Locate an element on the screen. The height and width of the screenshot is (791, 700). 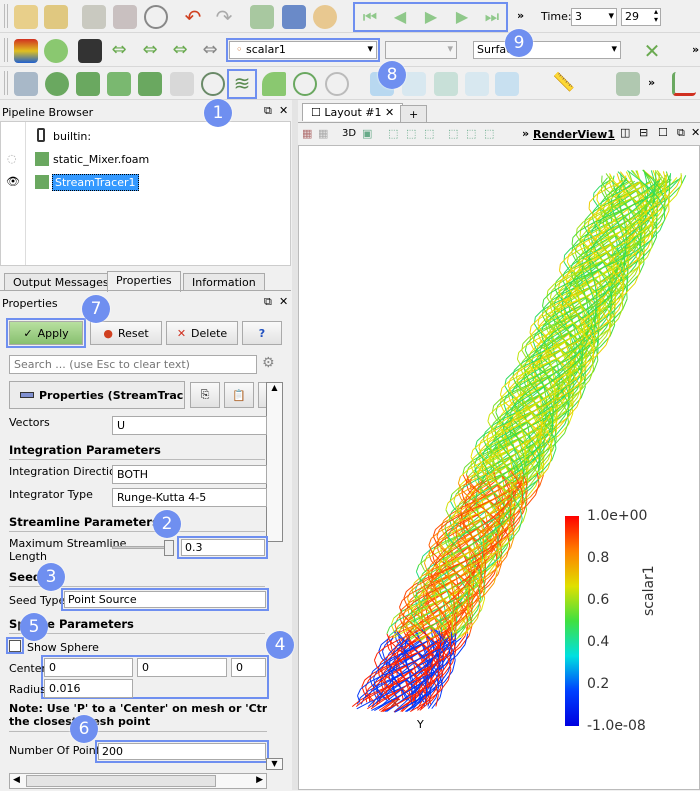
reset-button: ●Reset is located at coordinates (126, 333).